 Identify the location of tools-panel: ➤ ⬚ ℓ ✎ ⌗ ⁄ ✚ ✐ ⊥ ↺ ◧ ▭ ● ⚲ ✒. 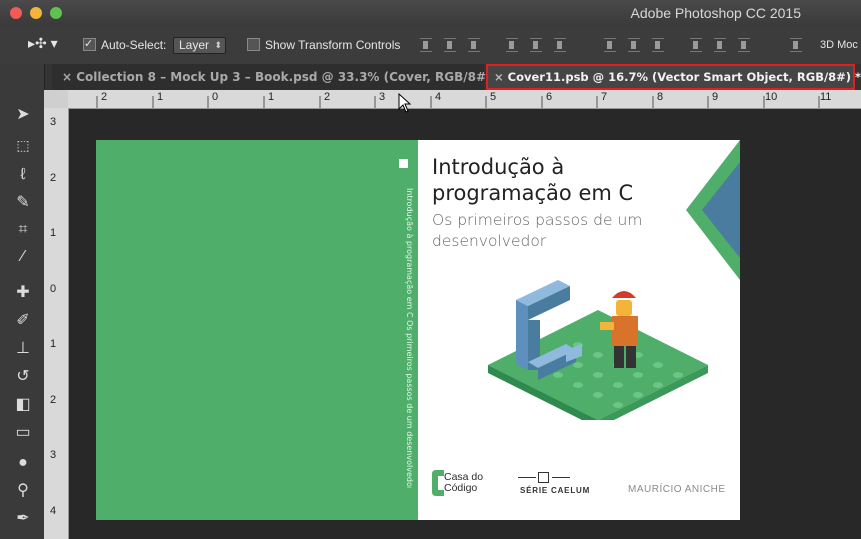
(22, 301).